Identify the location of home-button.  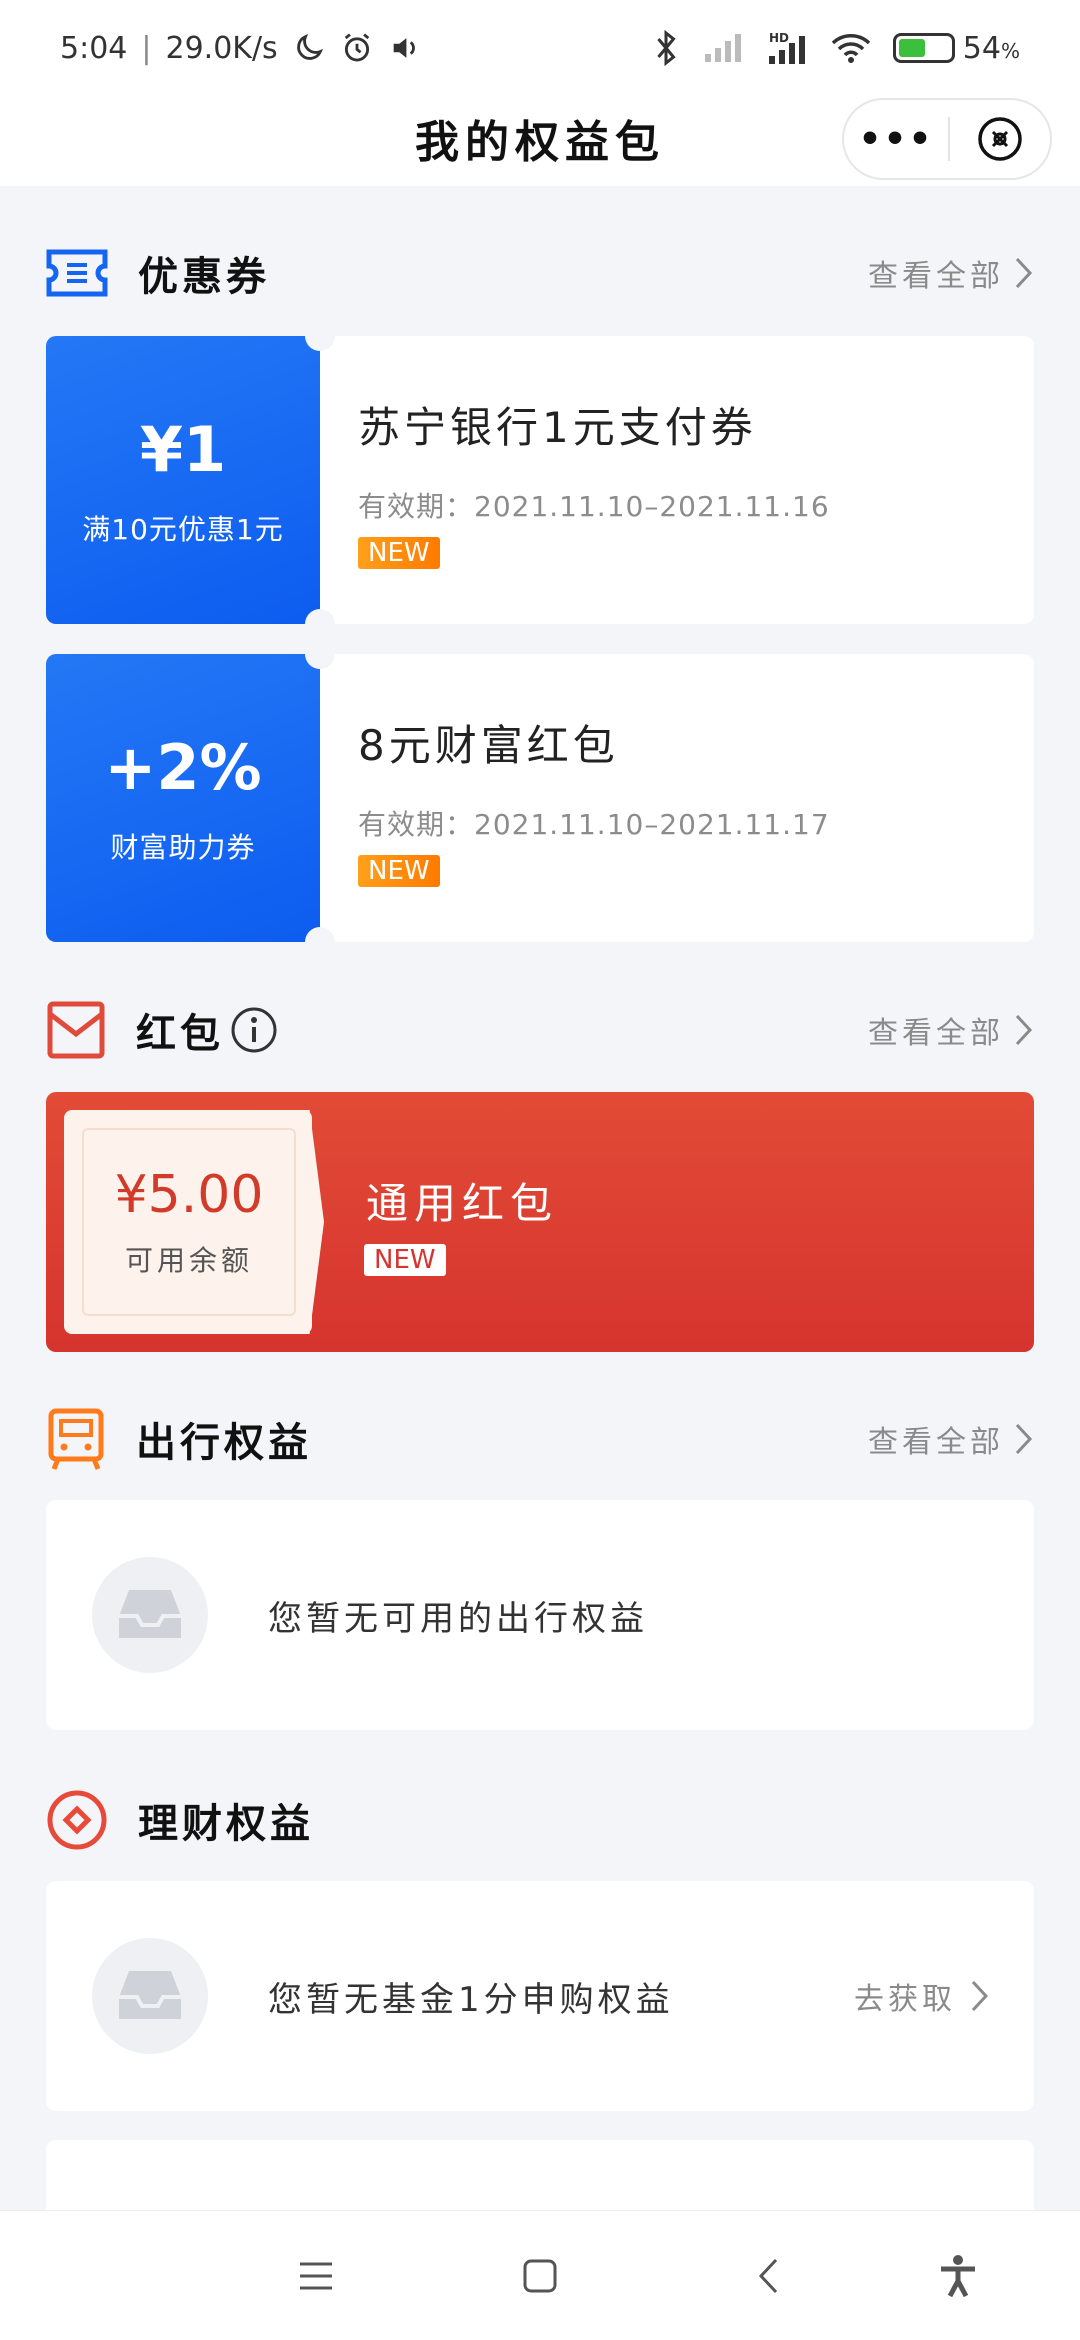
(540, 2276).